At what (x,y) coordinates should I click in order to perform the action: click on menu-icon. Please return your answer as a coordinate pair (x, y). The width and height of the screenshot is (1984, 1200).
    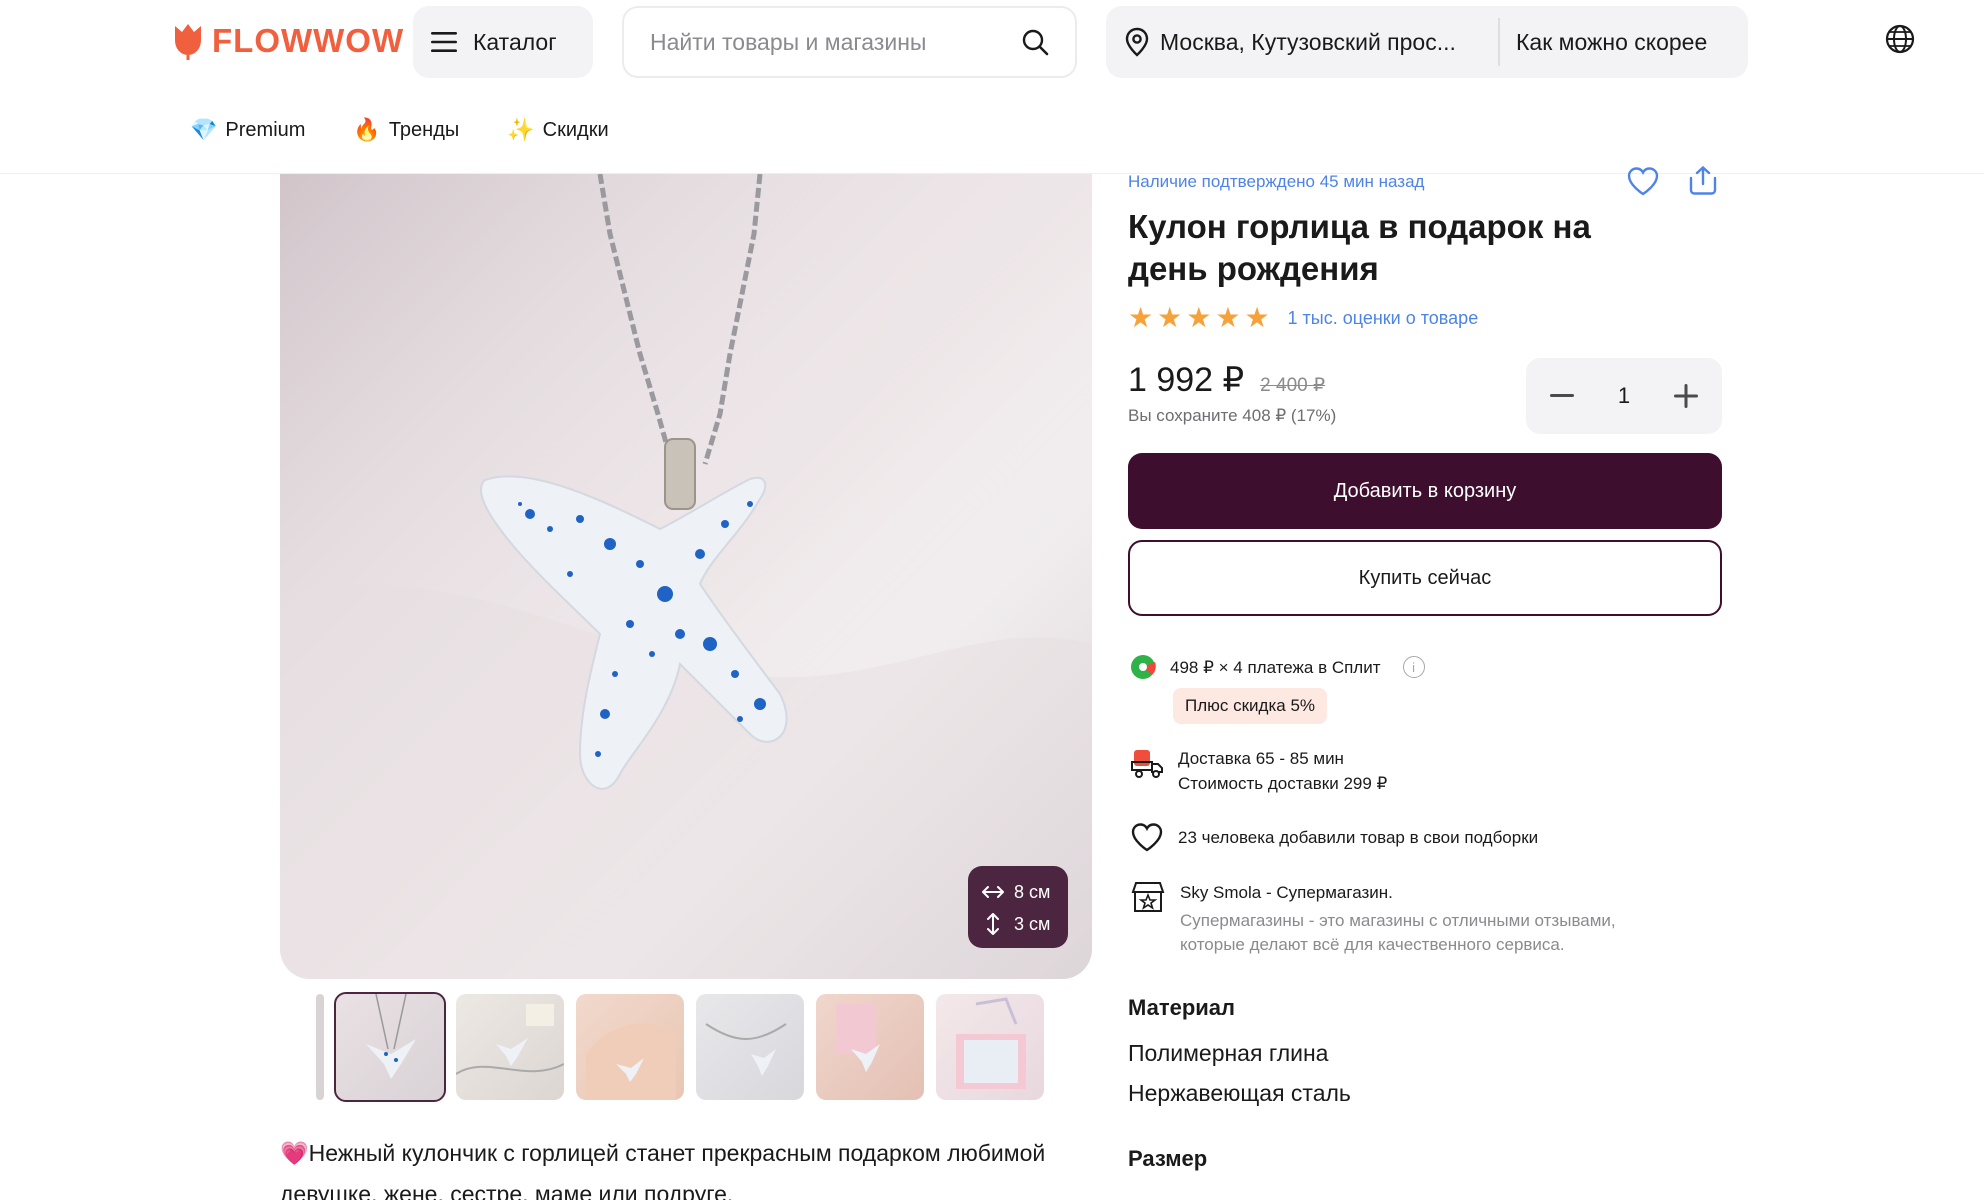
    Looking at the image, I should click on (444, 42).